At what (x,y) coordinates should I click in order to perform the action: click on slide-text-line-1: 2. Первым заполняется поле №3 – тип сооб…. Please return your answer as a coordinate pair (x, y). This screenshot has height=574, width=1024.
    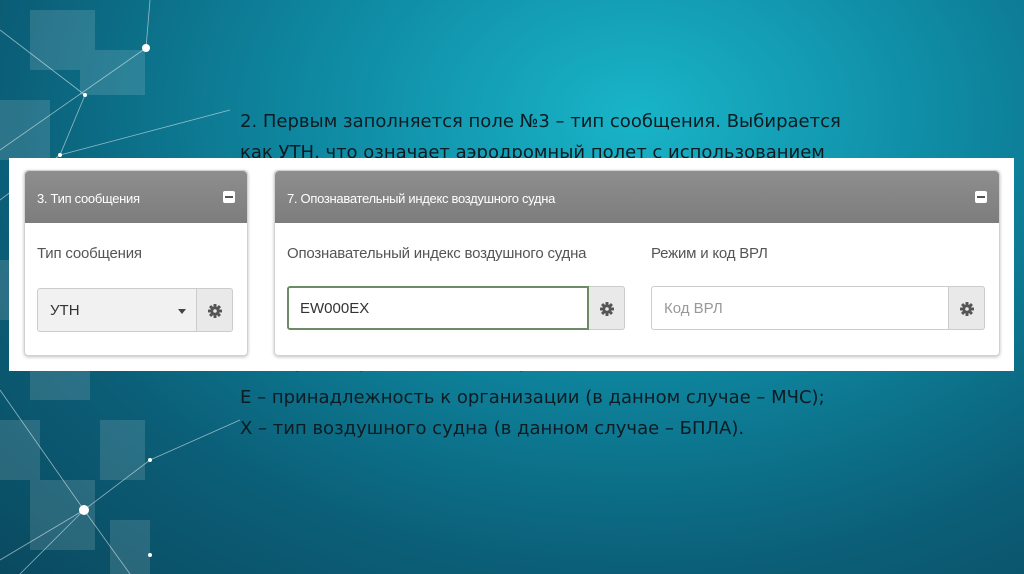
    Looking at the image, I should click on (540, 121).